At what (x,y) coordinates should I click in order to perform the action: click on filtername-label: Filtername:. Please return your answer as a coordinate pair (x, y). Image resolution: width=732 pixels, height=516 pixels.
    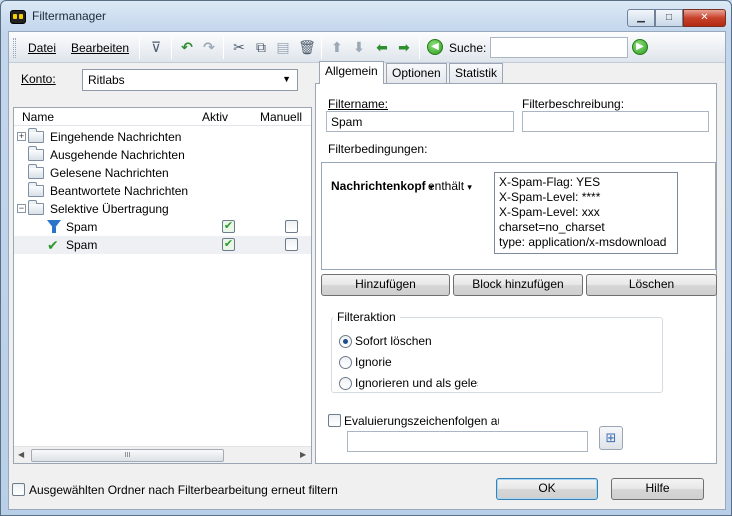
    Looking at the image, I should click on (358, 104).